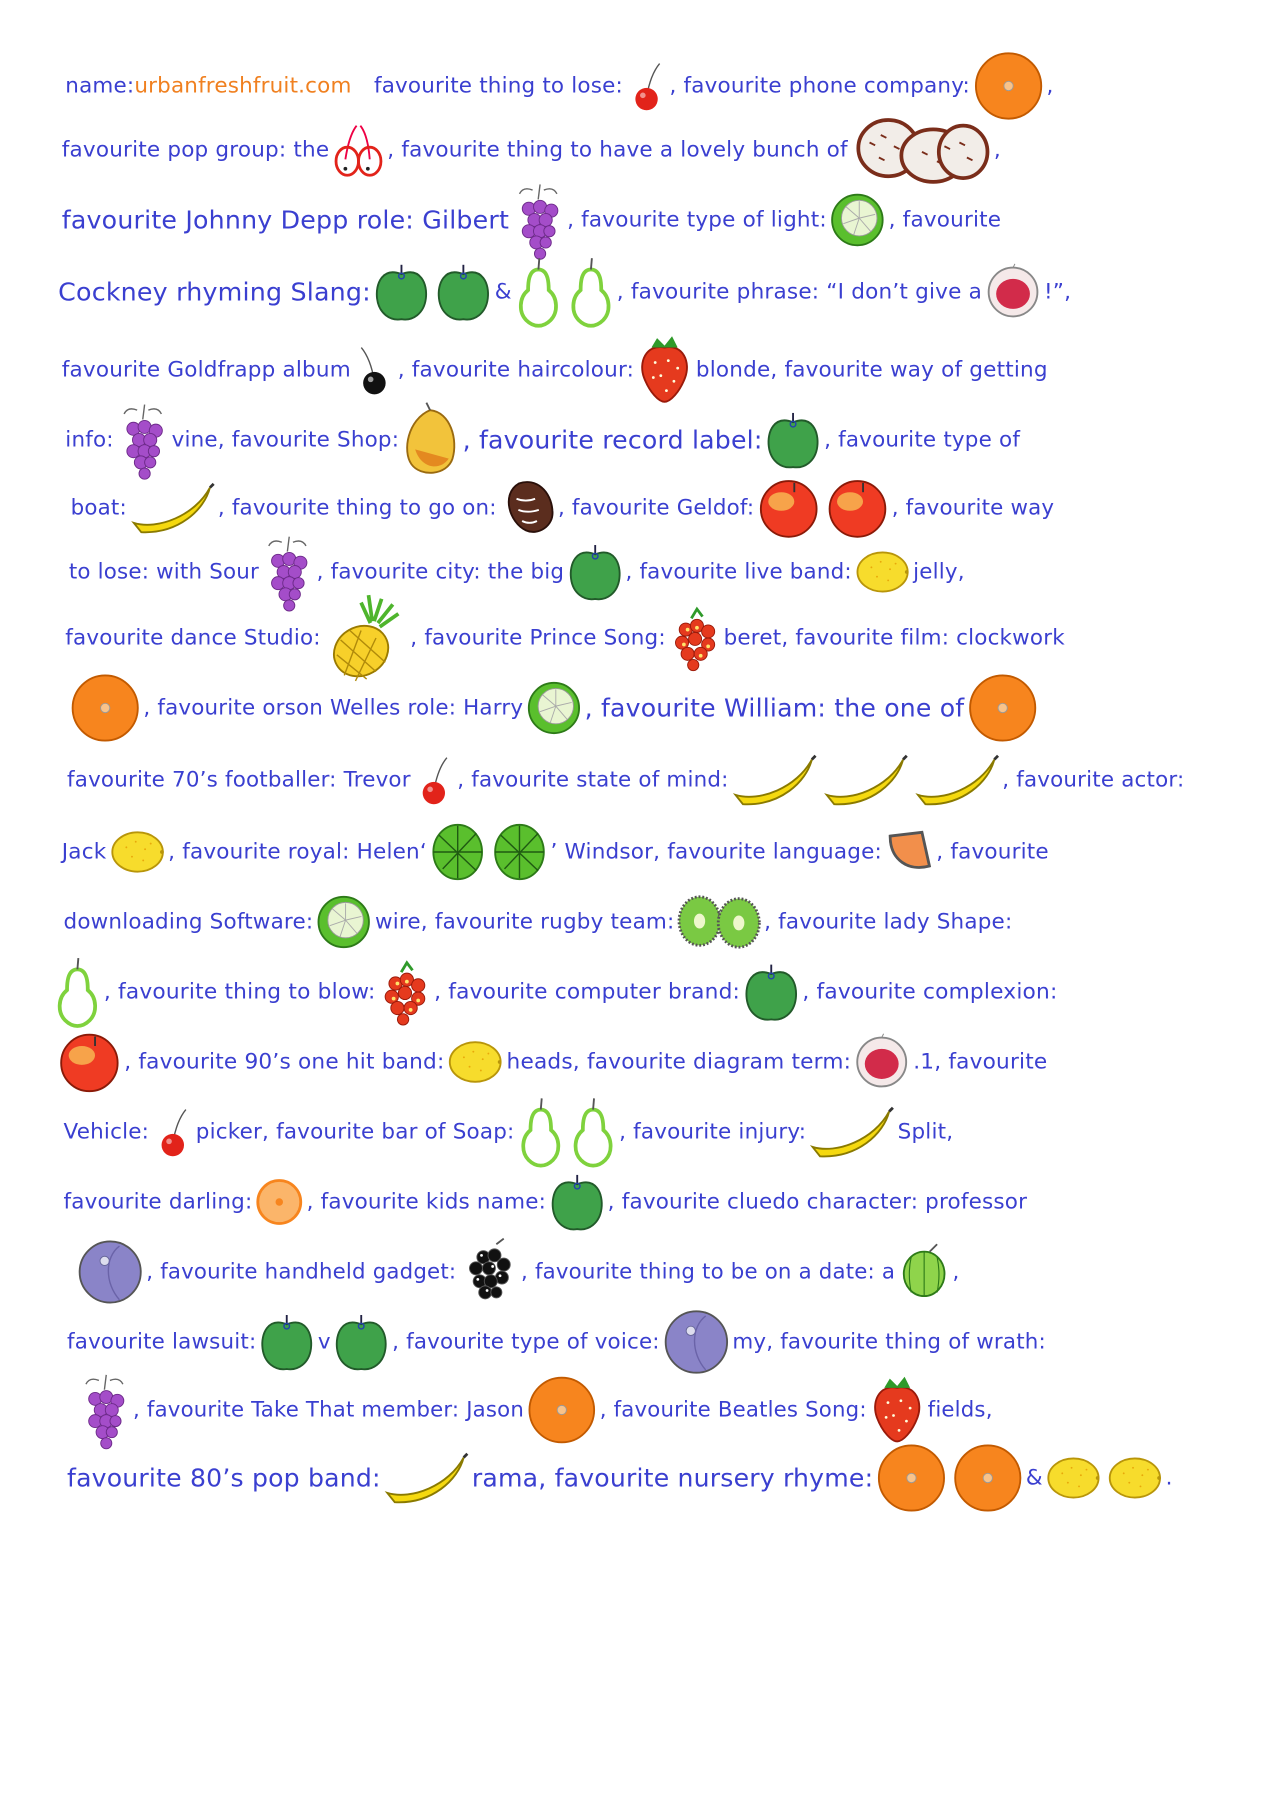 Image resolution: width=1268 pixels, height=1800 pixels. I want to click on poster-text: .1, favourite, so click(980, 1062).